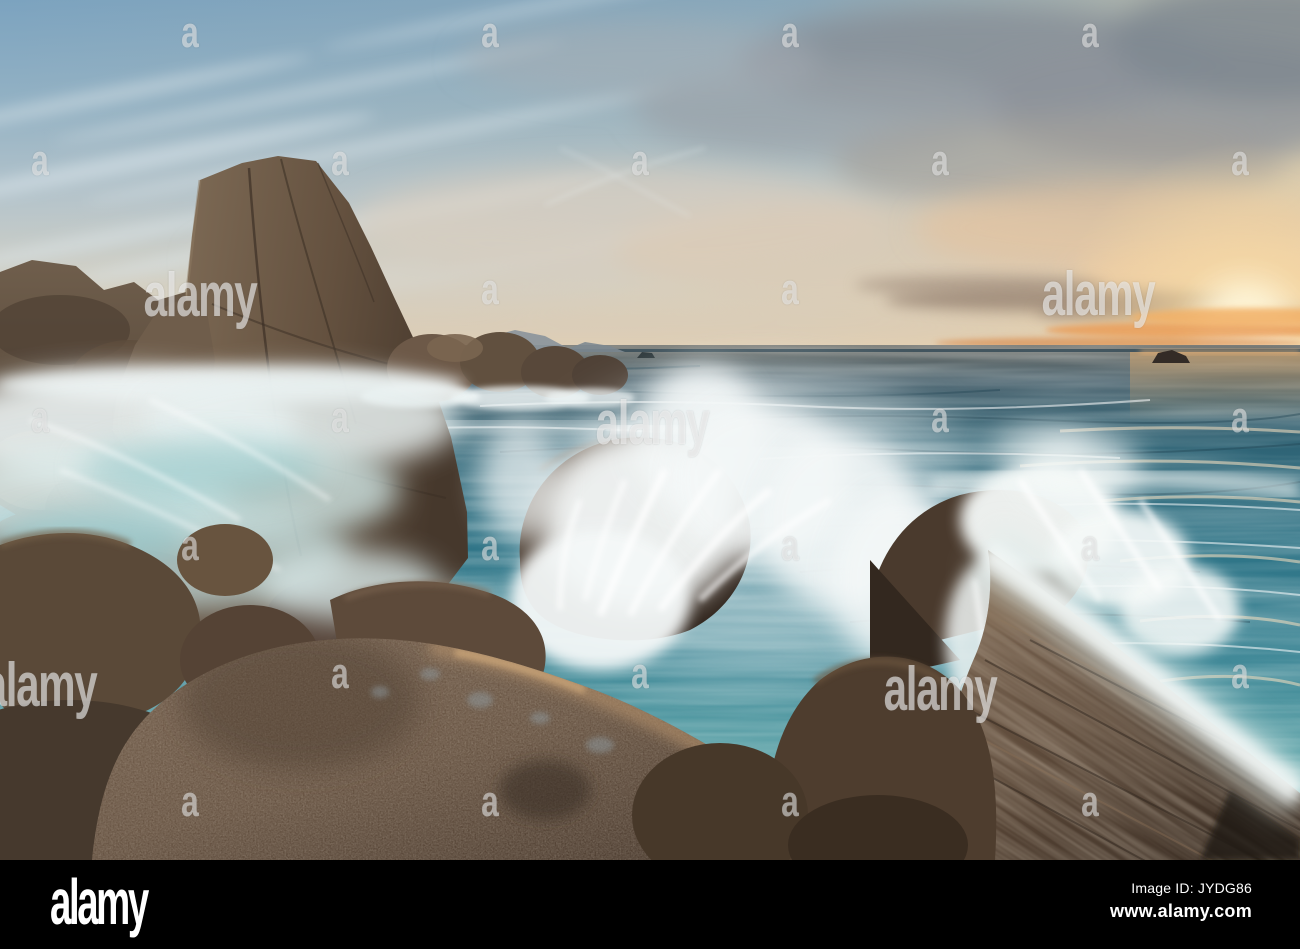  What do you see at coordinates (1181, 911) in the screenshot?
I see `website-text: www.alamy.com` at bounding box center [1181, 911].